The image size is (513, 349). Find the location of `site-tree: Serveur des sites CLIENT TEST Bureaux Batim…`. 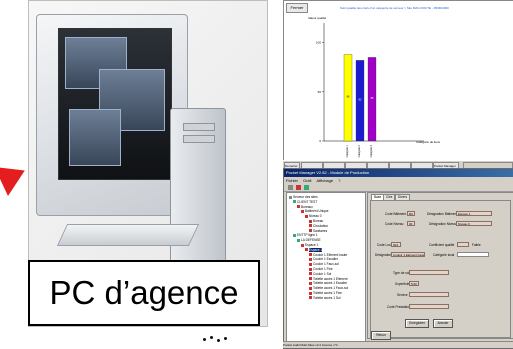

site-tree: Serveur des sites CLIENT TEST Bureaux Batim… is located at coordinates (326, 268).